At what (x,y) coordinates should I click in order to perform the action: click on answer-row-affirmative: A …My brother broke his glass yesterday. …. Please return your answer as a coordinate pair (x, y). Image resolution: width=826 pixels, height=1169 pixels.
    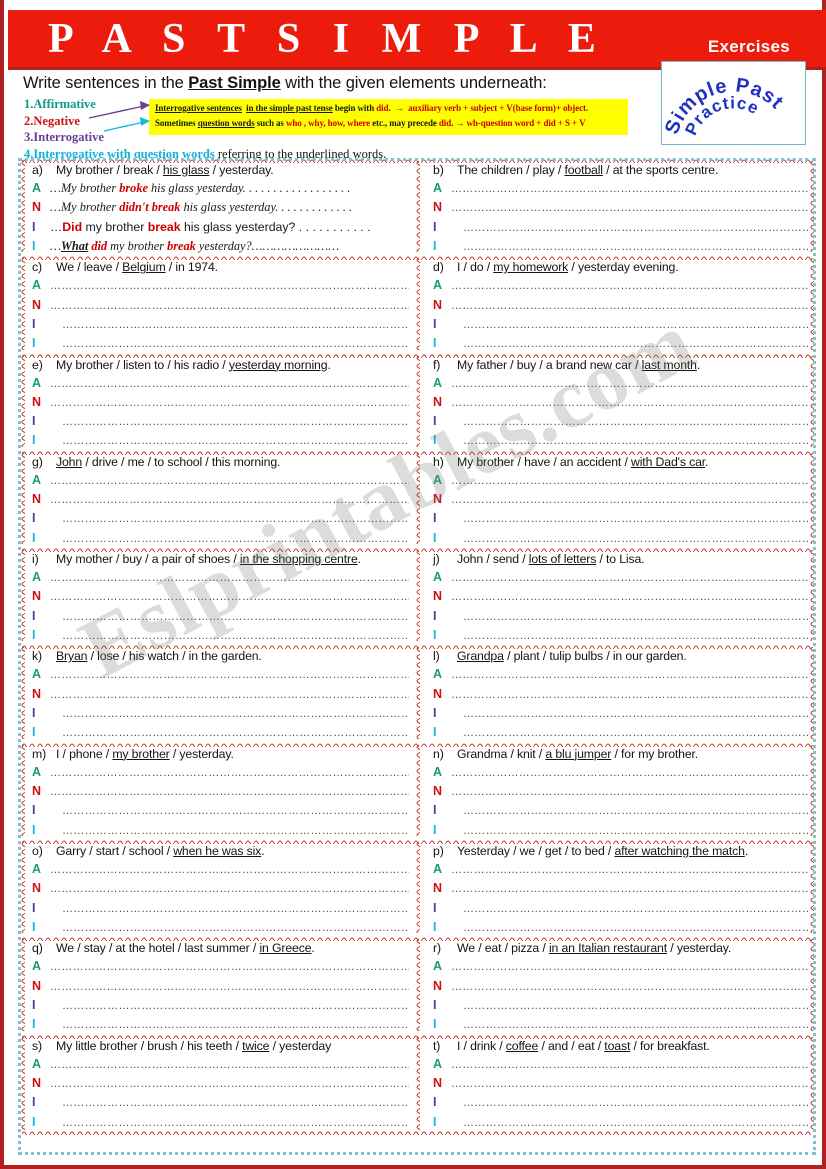
    Looking at the image, I should click on (220, 188).